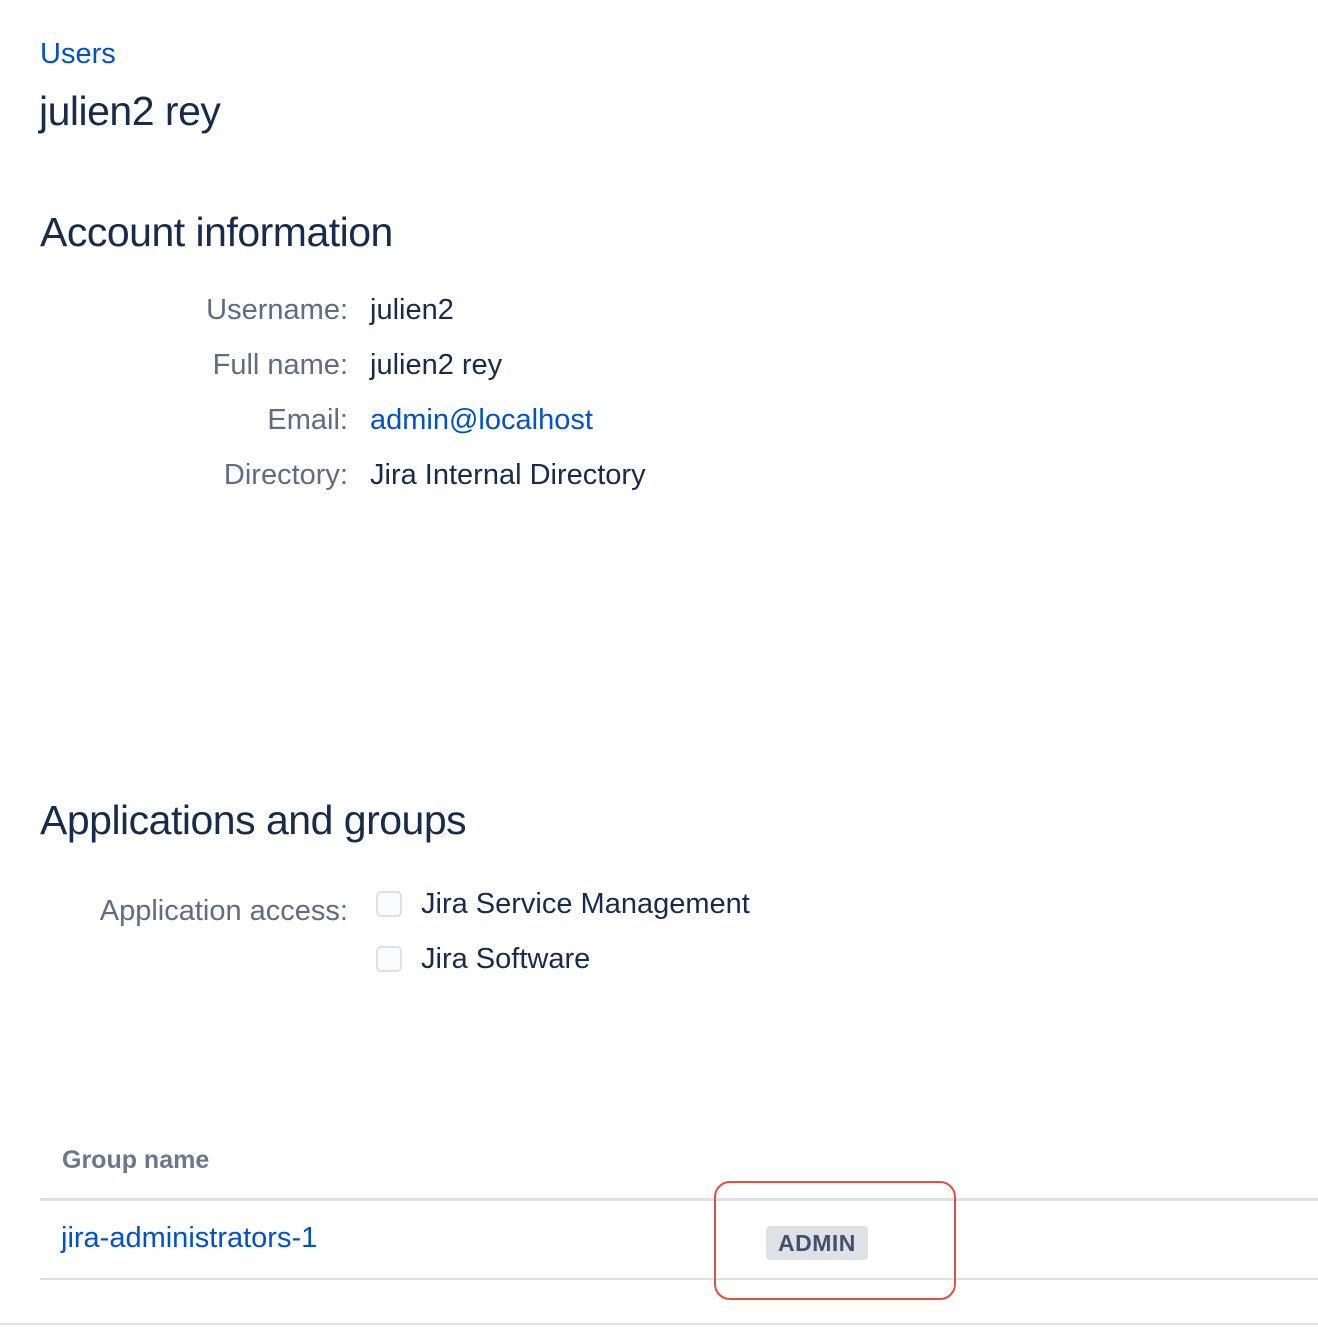  Describe the element at coordinates (136, 1160) in the screenshot. I see `group-name-column-header: Group name` at that location.